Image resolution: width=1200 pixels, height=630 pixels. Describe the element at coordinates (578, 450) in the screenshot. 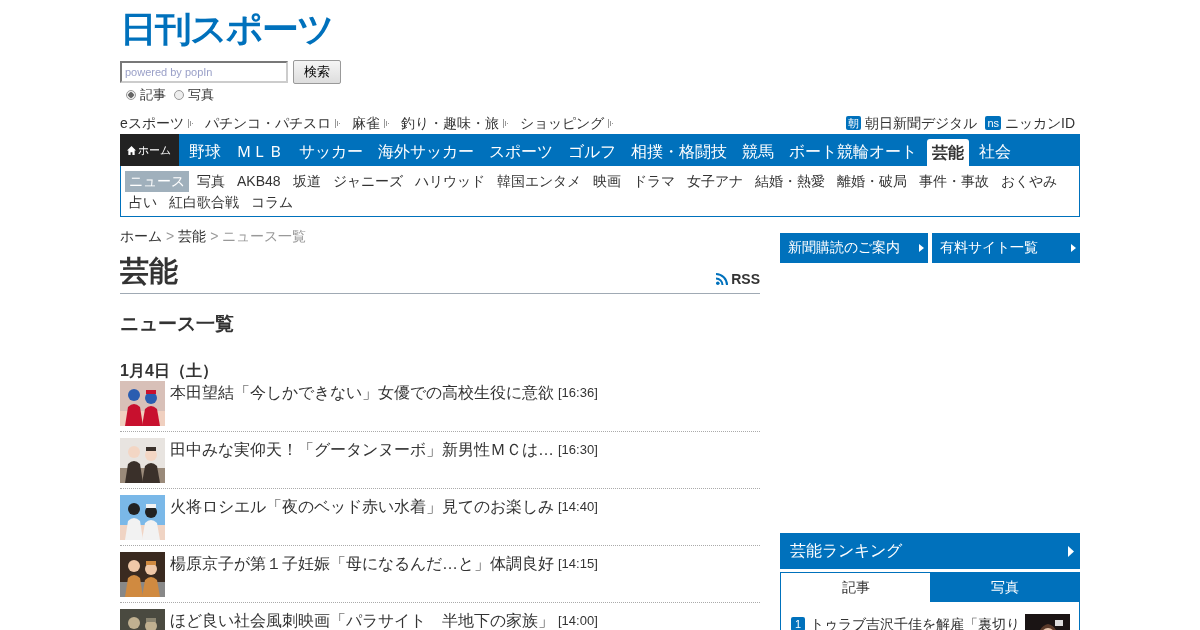

I see `news-time: [16:30]` at that location.